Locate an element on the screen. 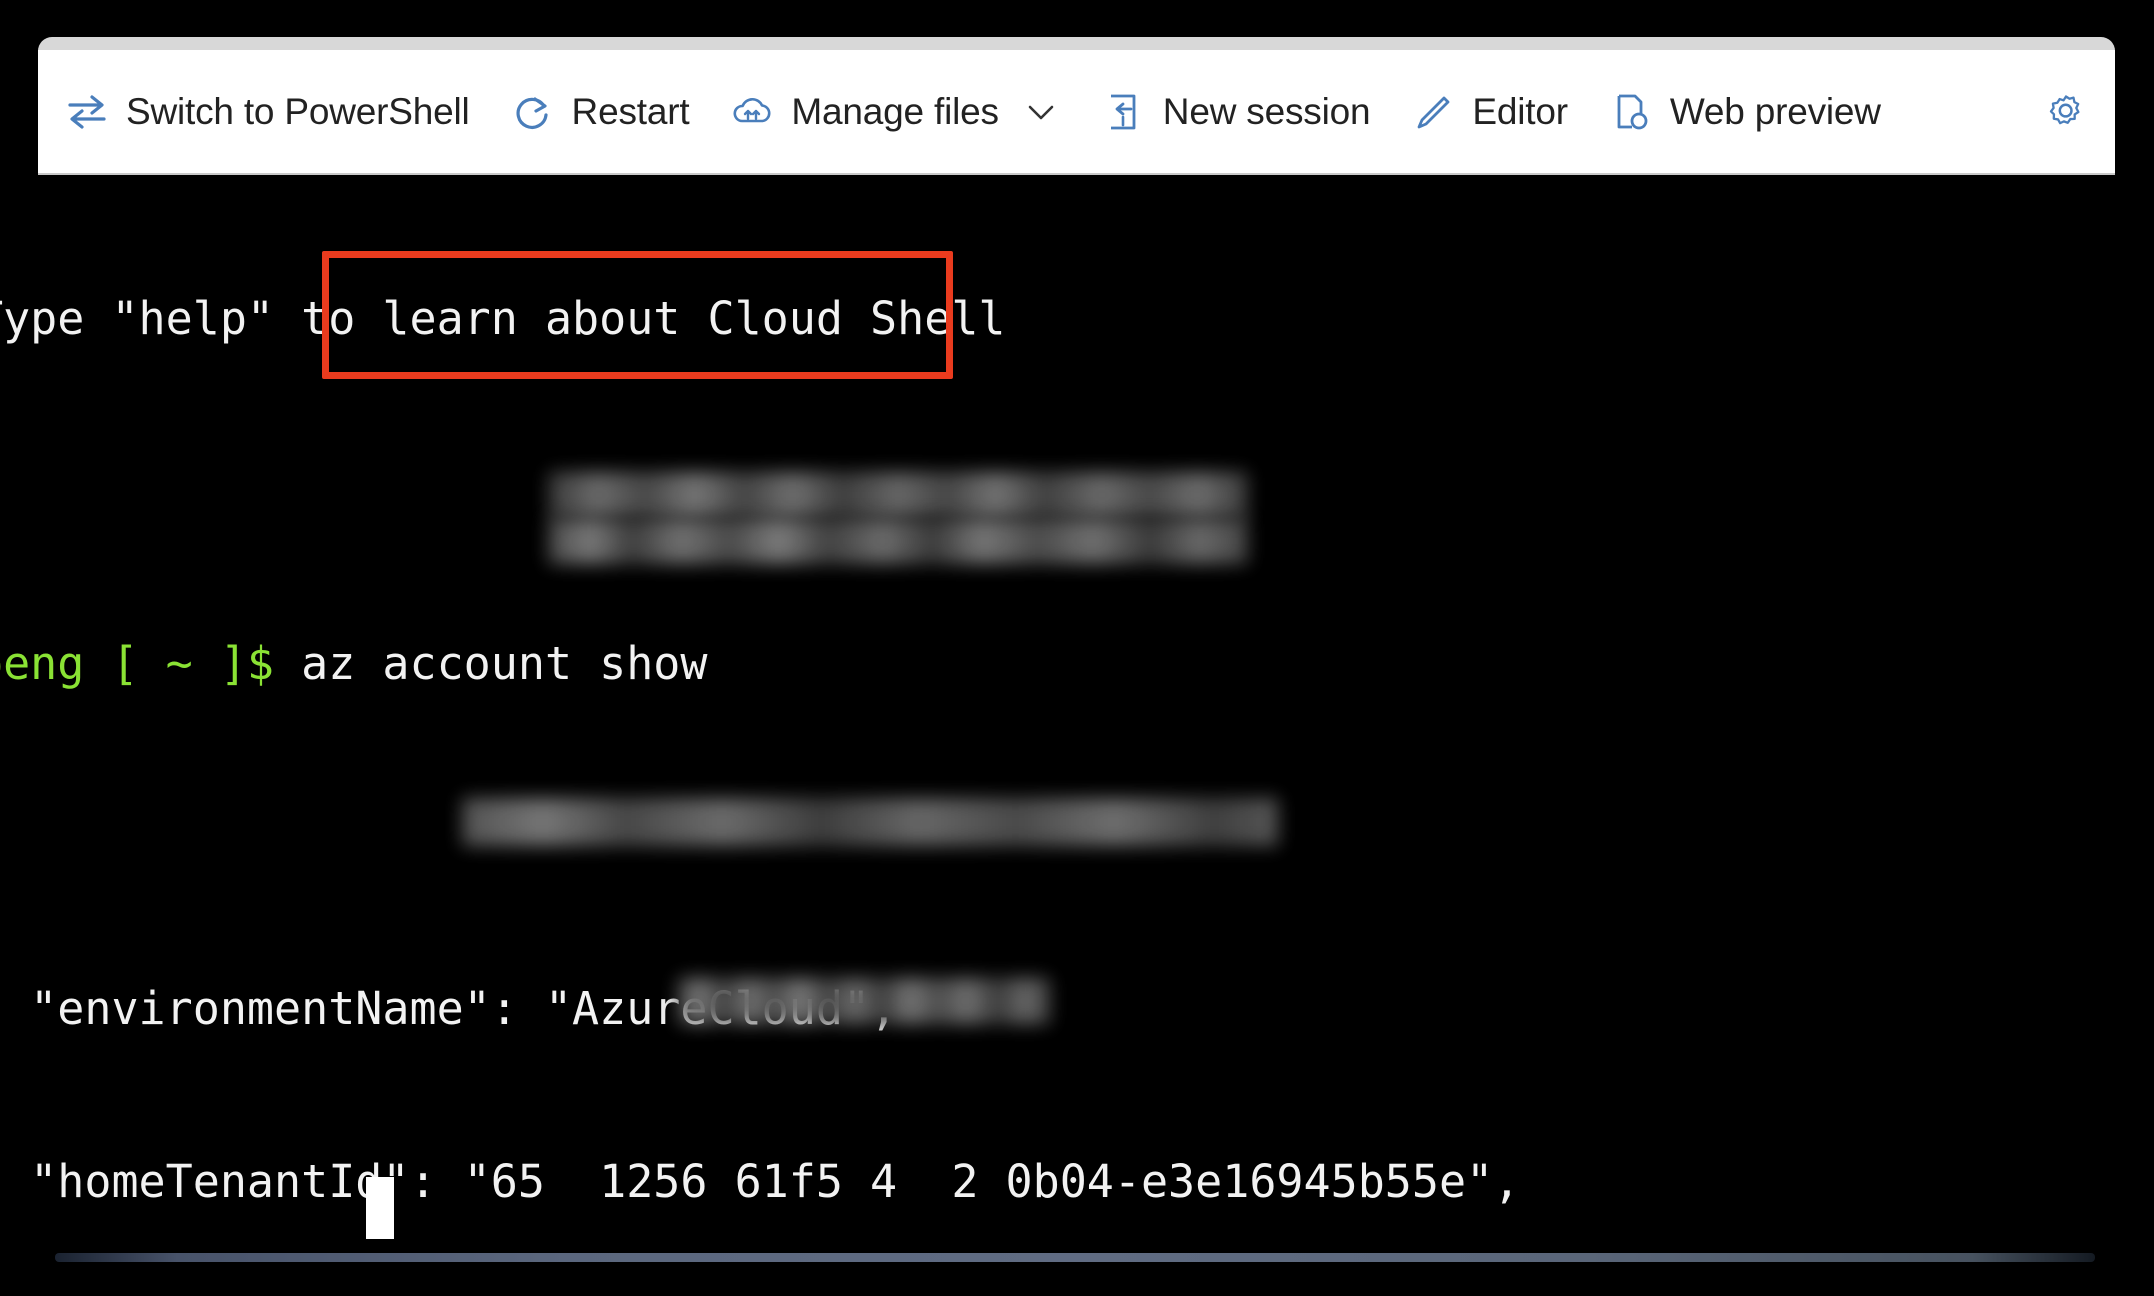 Image resolution: width=2154 pixels, height=1296 pixels. editor-label: Editor is located at coordinates (1520, 111).